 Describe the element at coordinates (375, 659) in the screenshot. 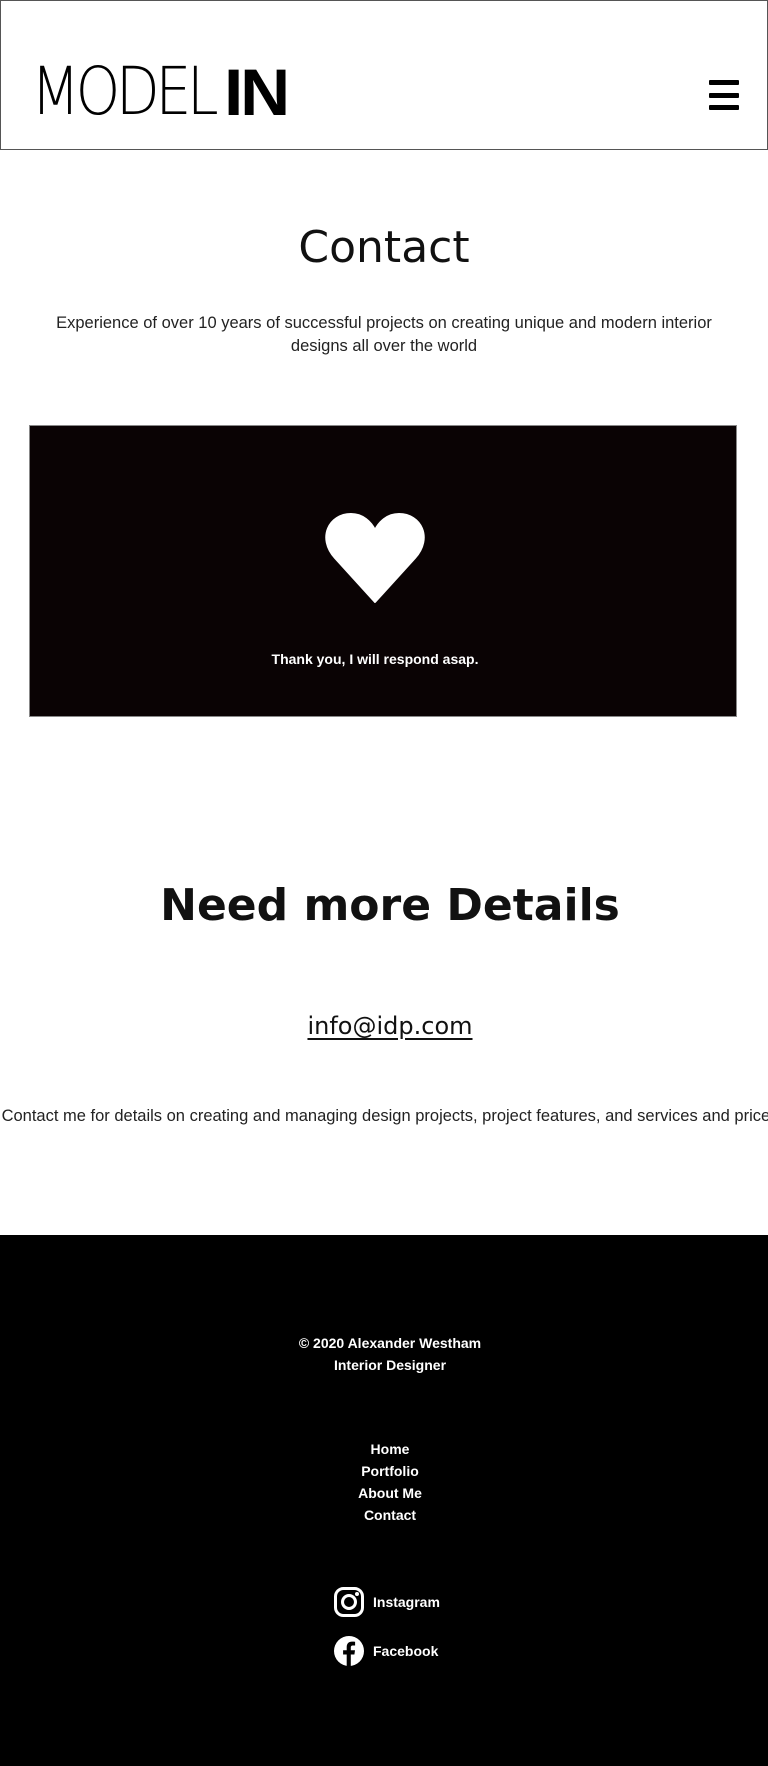

I see `confirmation-message: Thank you, I will respond asap.` at that location.